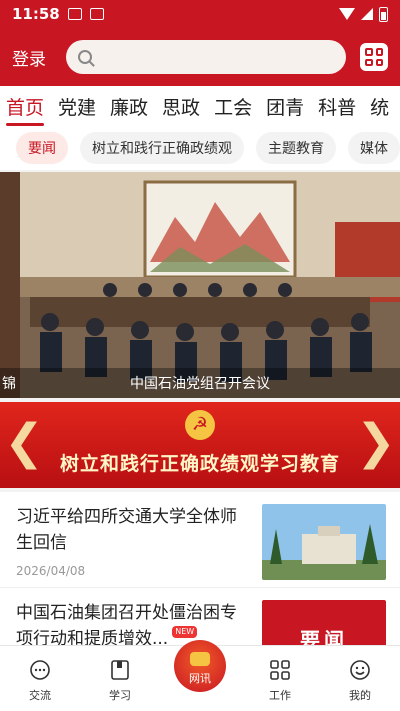 The width and height of the screenshot is (400, 711). Describe the element at coordinates (185, 632) in the screenshot. I see `new-badge: NEW` at that location.